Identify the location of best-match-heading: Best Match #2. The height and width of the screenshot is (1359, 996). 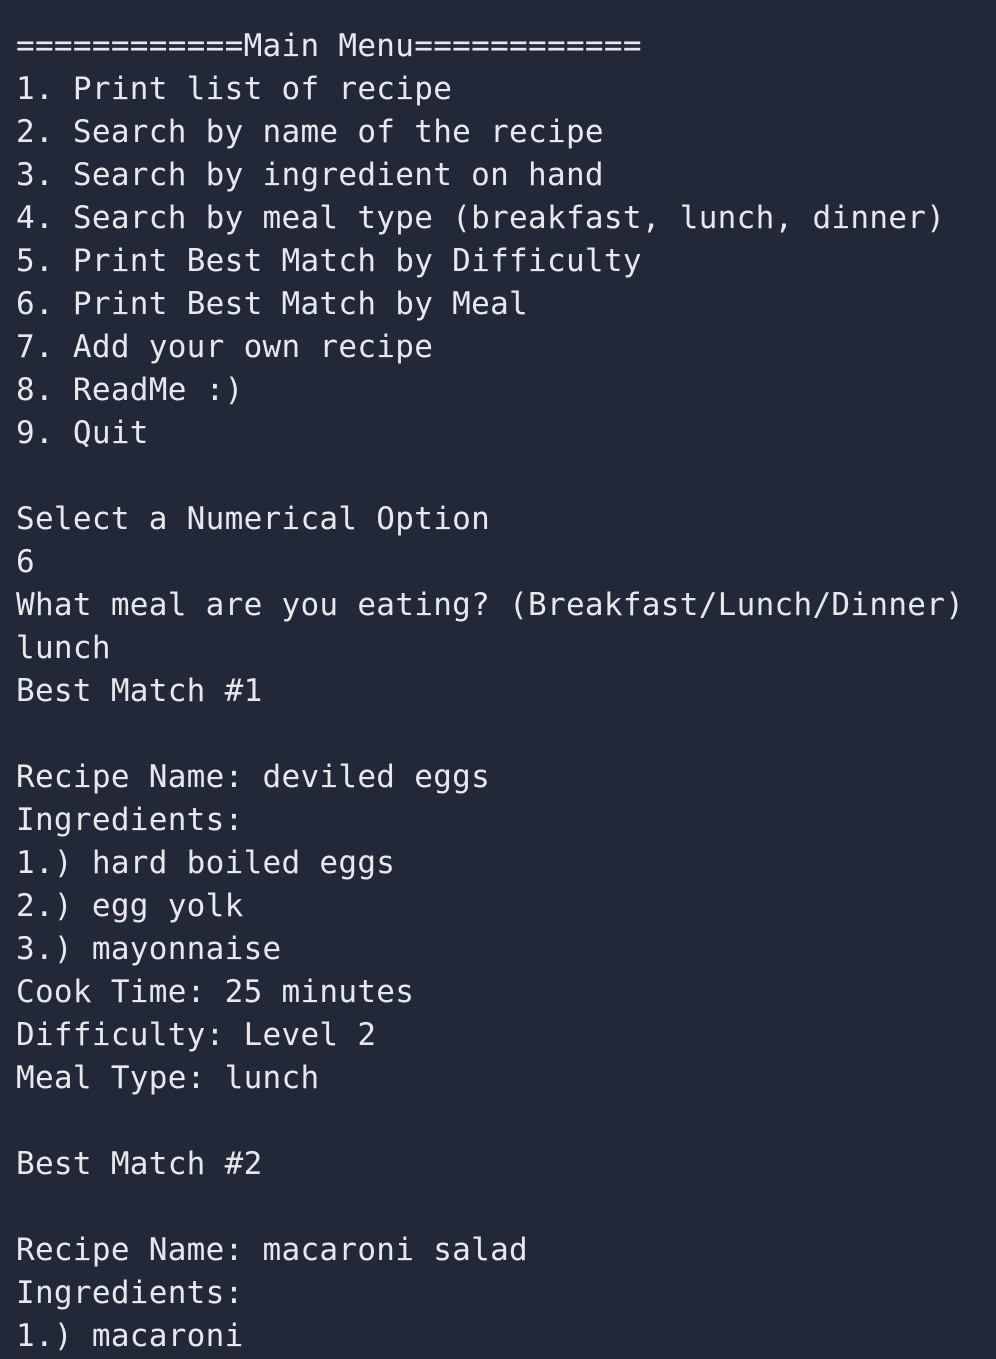
(139, 1164).